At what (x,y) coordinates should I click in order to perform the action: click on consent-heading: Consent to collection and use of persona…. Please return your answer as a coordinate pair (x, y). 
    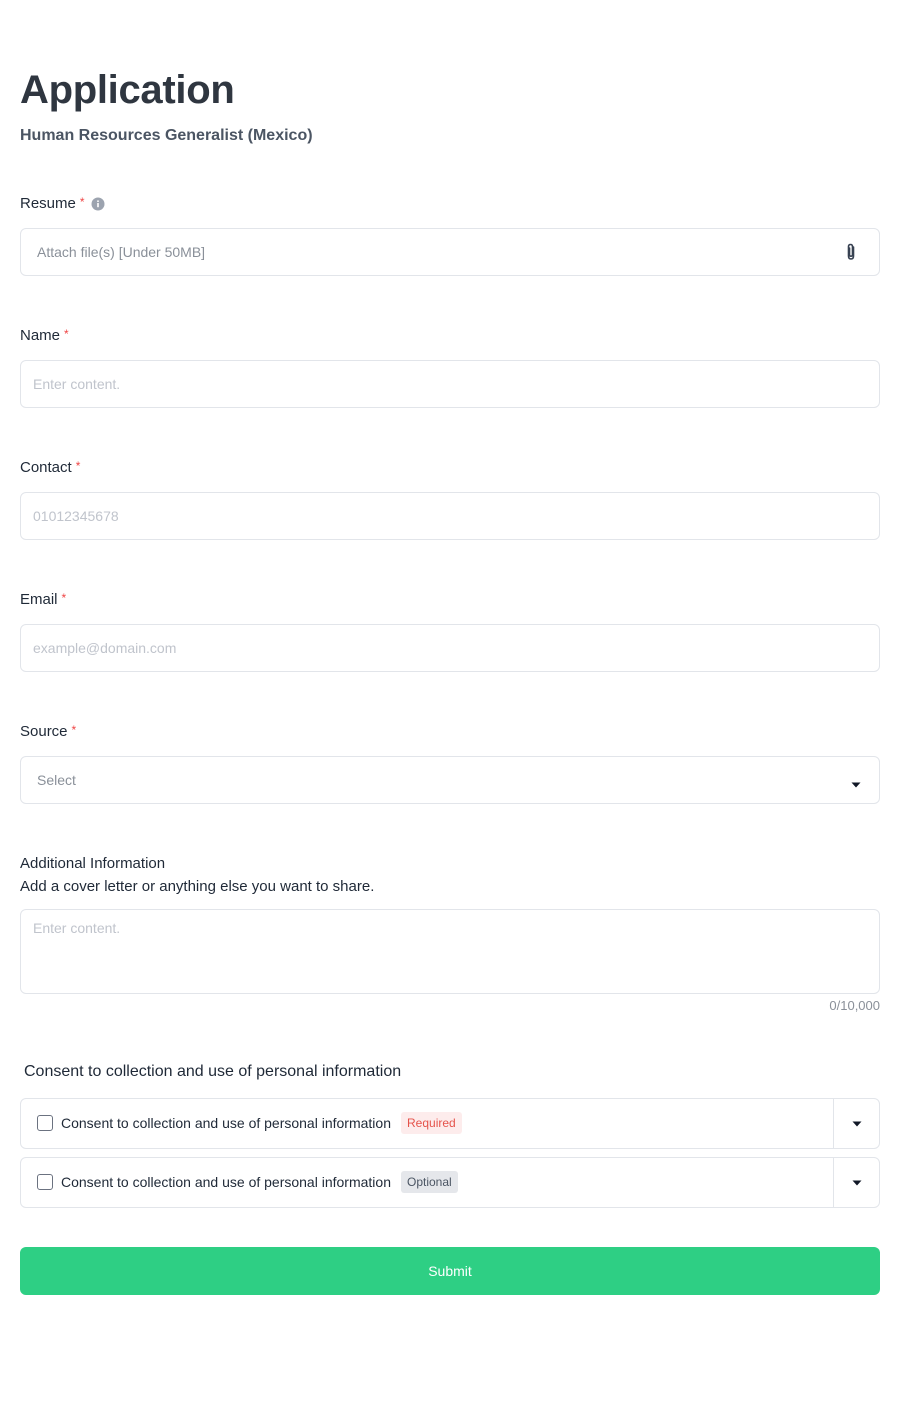
    Looking at the image, I should click on (213, 1071).